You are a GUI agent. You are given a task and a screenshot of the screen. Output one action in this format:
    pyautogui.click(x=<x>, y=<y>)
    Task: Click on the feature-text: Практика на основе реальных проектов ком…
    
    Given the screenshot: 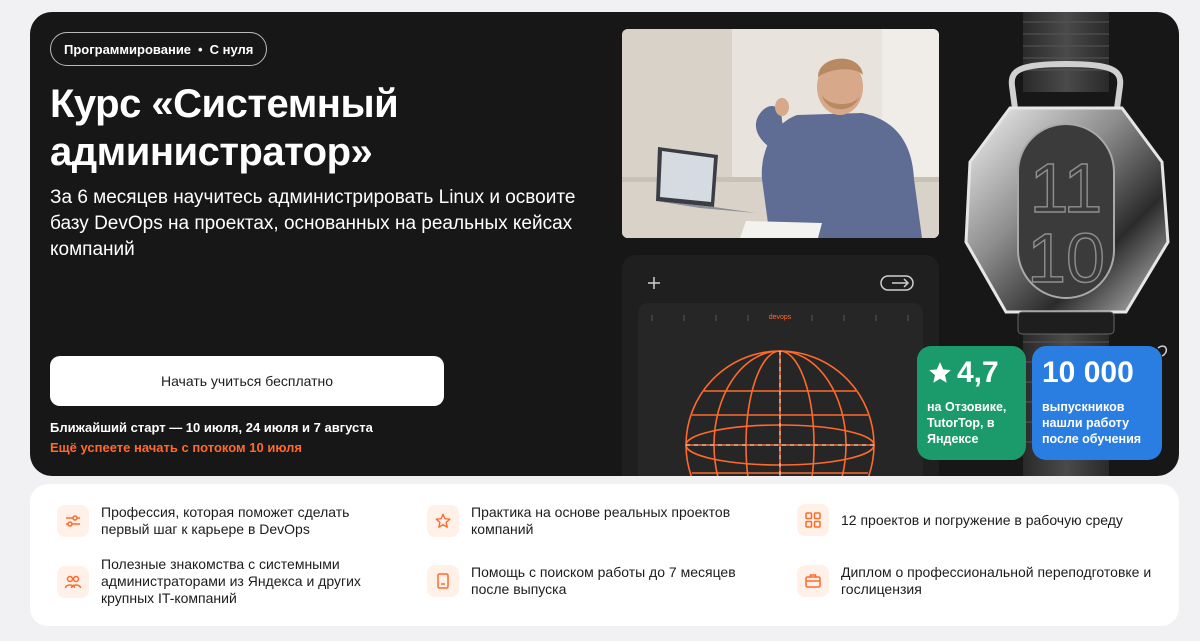 What is the action you would take?
    pyautogui.click(x=601, y=520)
    